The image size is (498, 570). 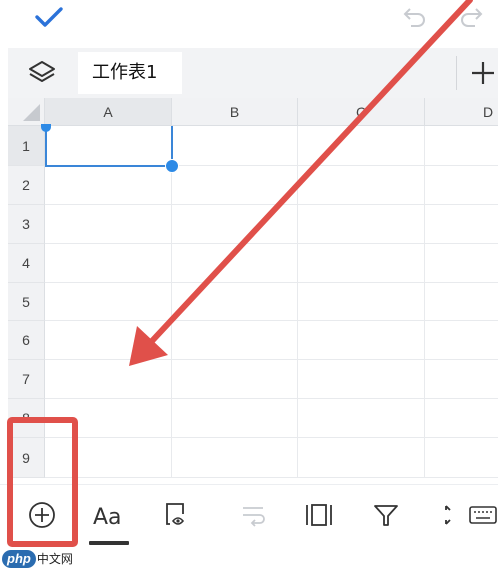 I want to click on cell-d8, so click(x=461, y=418).